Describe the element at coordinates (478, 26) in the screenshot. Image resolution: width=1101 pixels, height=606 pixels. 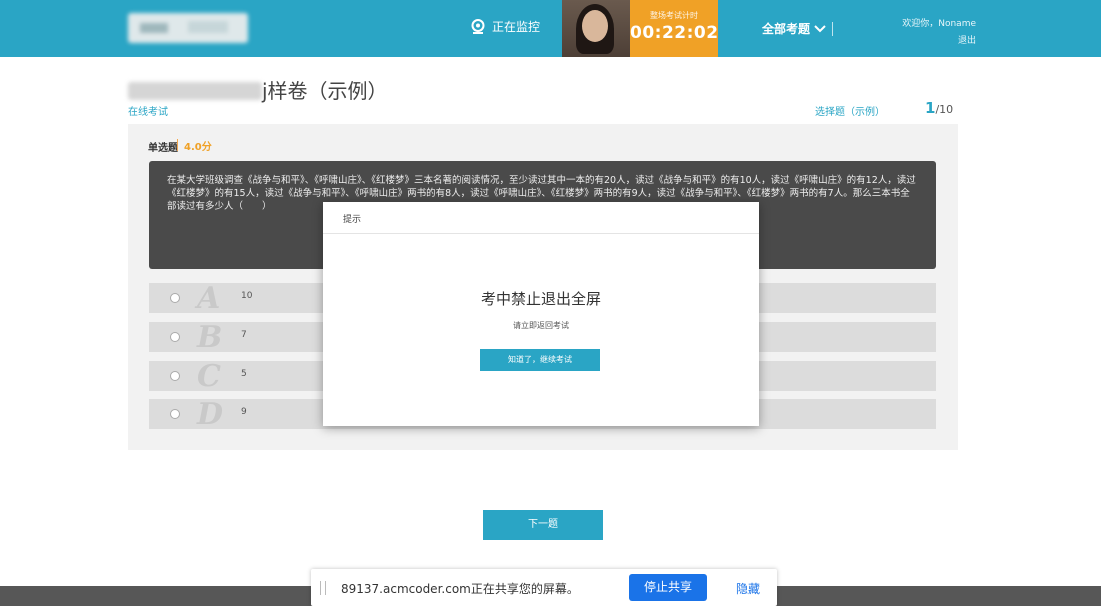
I see `webcam-icon` at that location.